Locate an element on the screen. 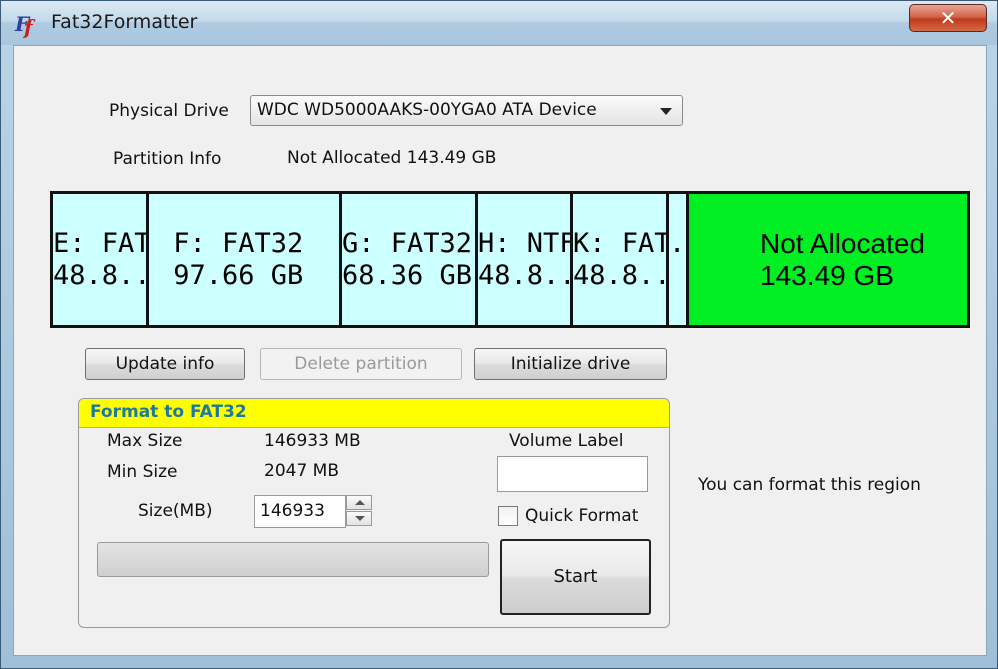 The image size is (998, 669). chevron-down-icon is located at coordinates (666, 111).